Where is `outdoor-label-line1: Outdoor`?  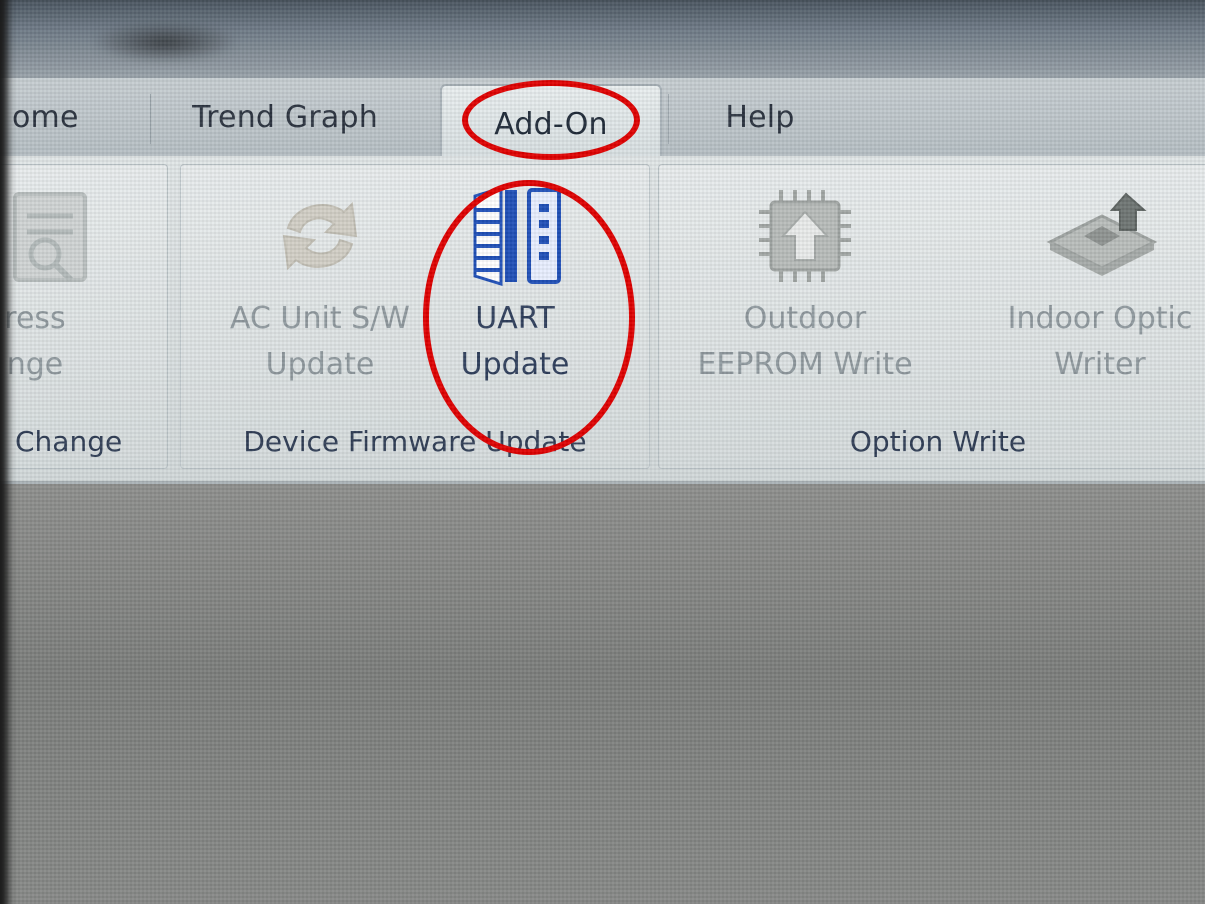 outdoor-label-line1: Outdoor is located at coordinates (805, 318).